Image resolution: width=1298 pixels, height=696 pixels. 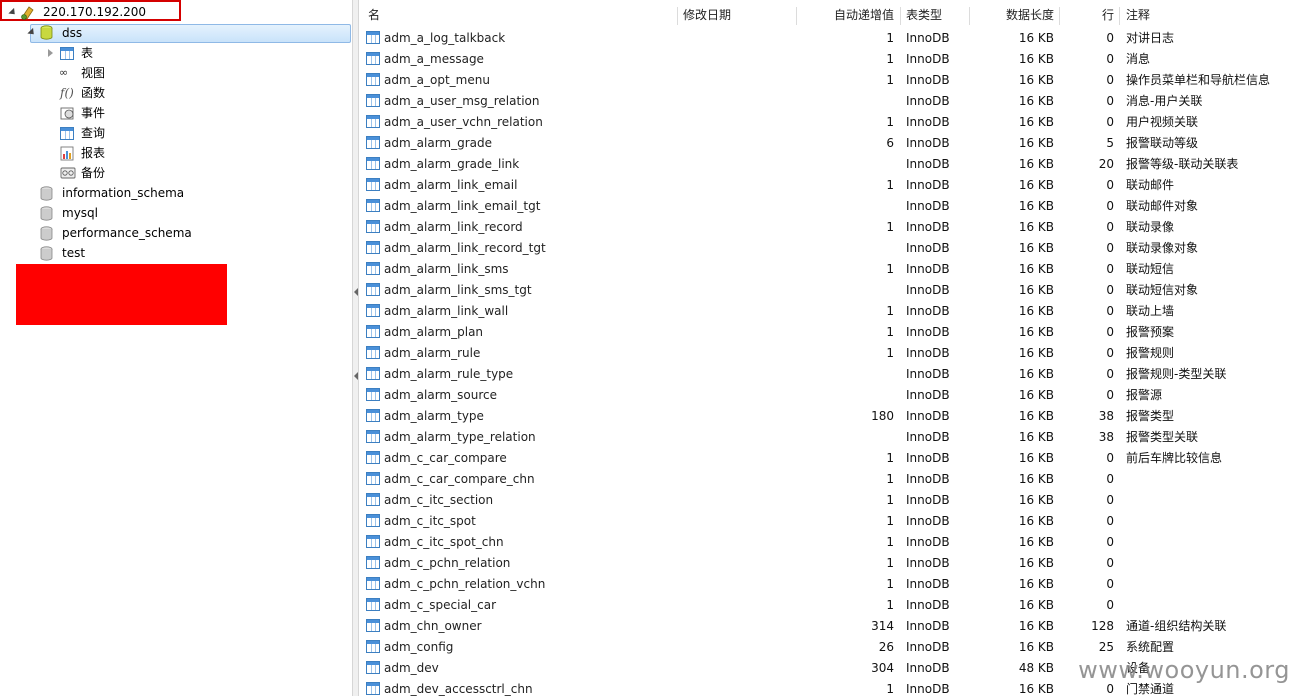 What do you see at coordinates (828, 521) in the screenshot?
I see `table-row: adm_c_itc_spot 1 InnoDB 16 KB 0` at bounding box center [828, 521].